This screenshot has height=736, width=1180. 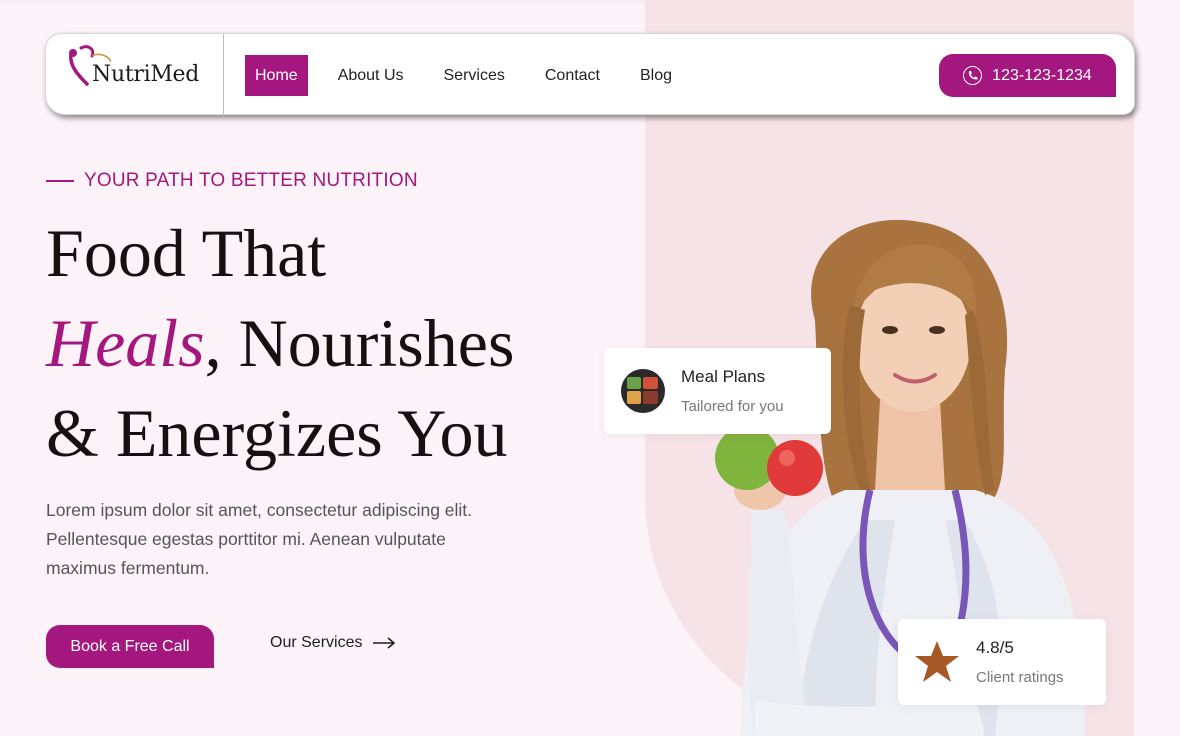 I want to click on hero-eyebrow: YOUR PATH TO BETTER NUTRITION, so click(x=232, y=181).